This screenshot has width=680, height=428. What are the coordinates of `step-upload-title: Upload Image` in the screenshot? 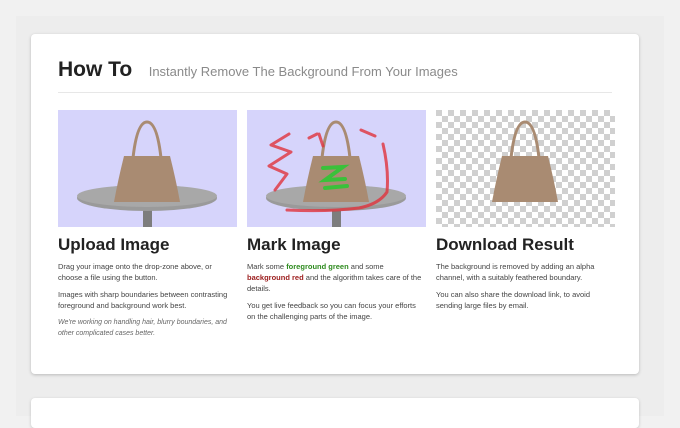 It's located at (114, 244).